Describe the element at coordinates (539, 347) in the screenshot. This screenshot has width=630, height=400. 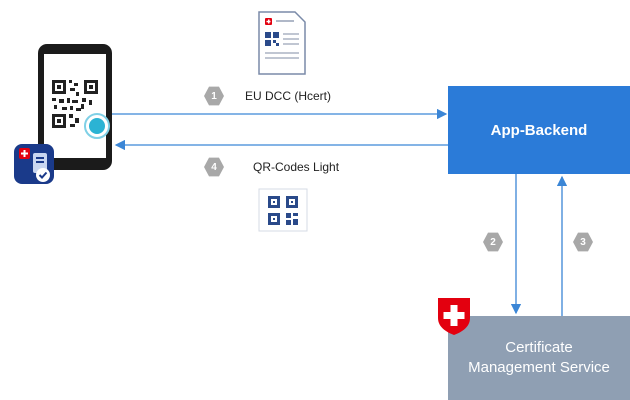
I see `cms-label-line1: Certificate` at that location.